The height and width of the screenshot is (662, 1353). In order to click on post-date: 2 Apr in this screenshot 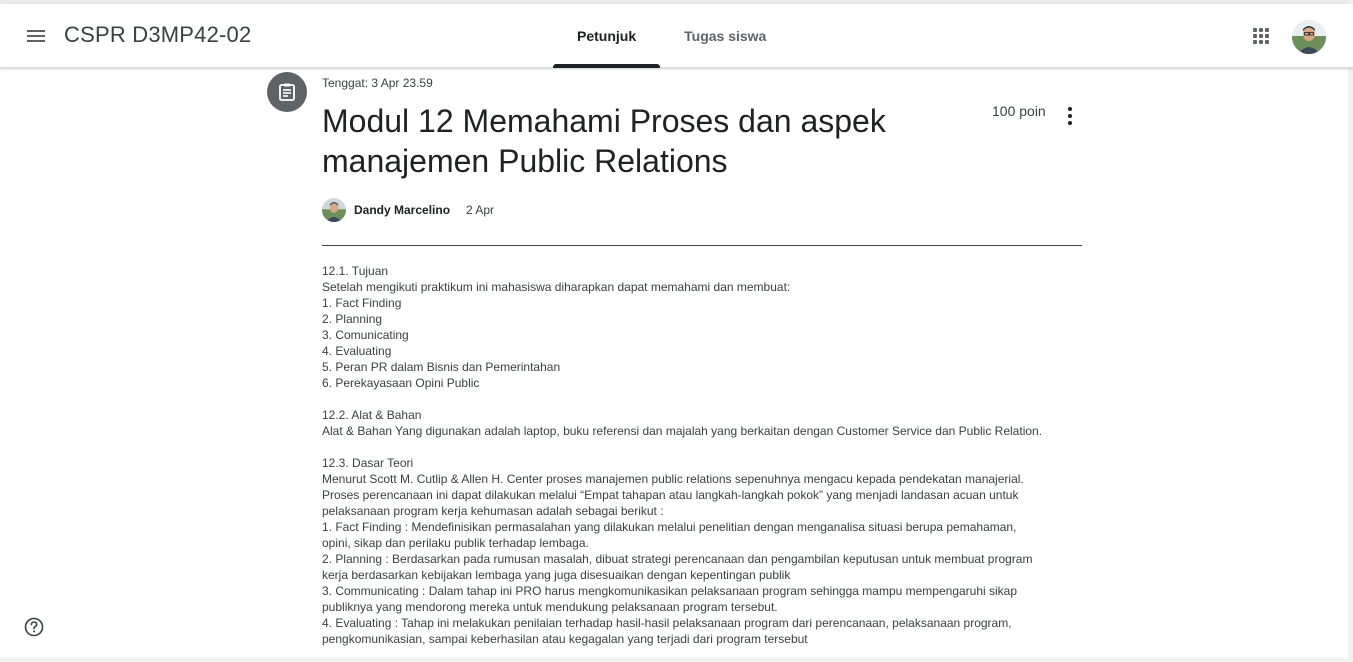, I will do `click(480, 210)`.